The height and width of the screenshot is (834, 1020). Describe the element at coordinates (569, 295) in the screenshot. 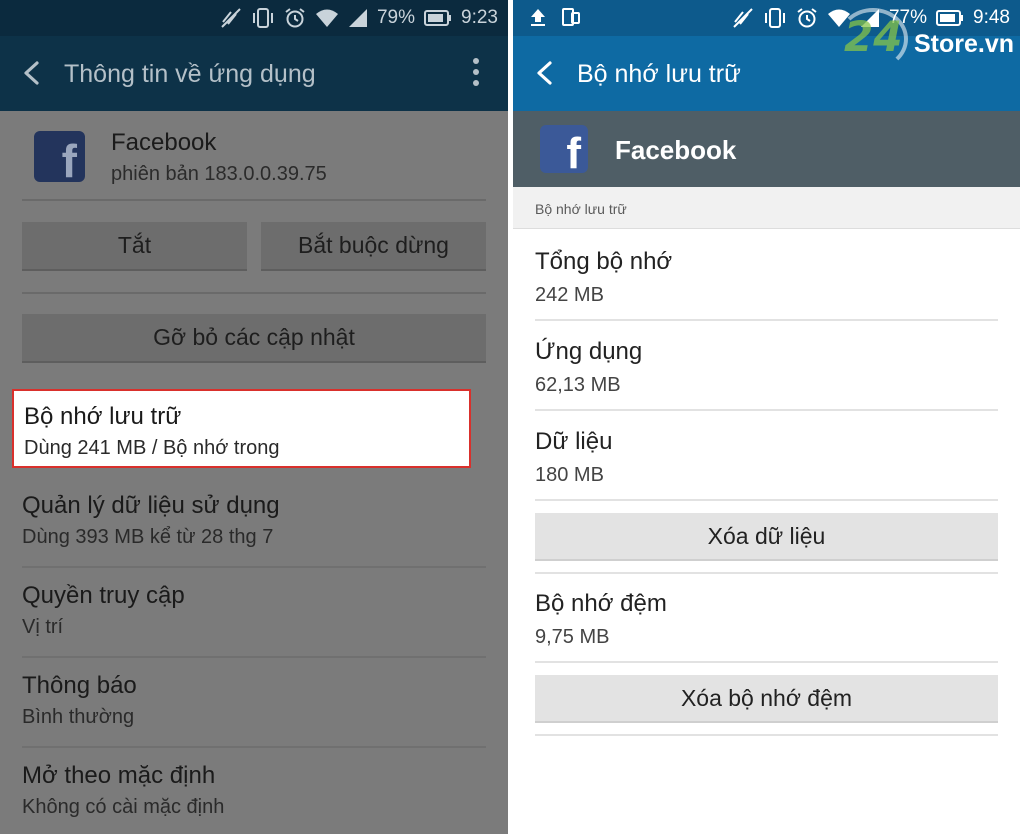

I see `row-value: 242 MB` at that location.